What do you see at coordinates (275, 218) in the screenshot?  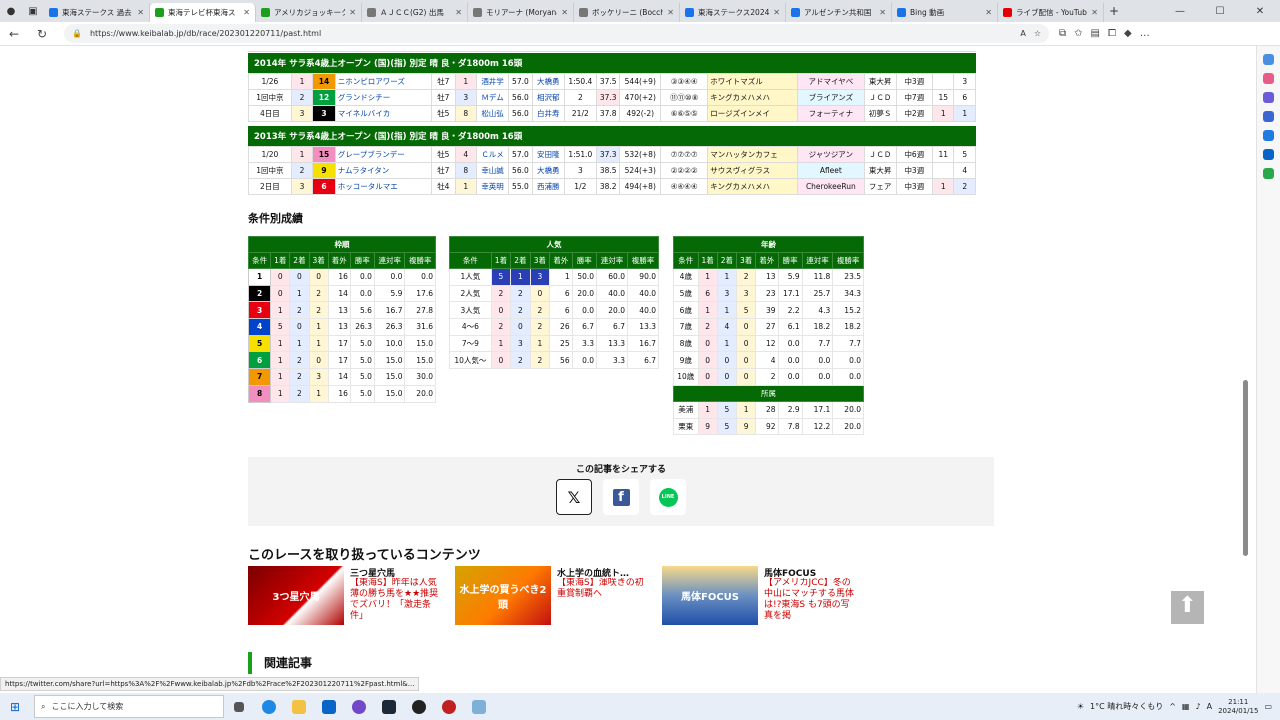 I see `condition-section-title: 条件別成績` at bounding box center [275, 218].